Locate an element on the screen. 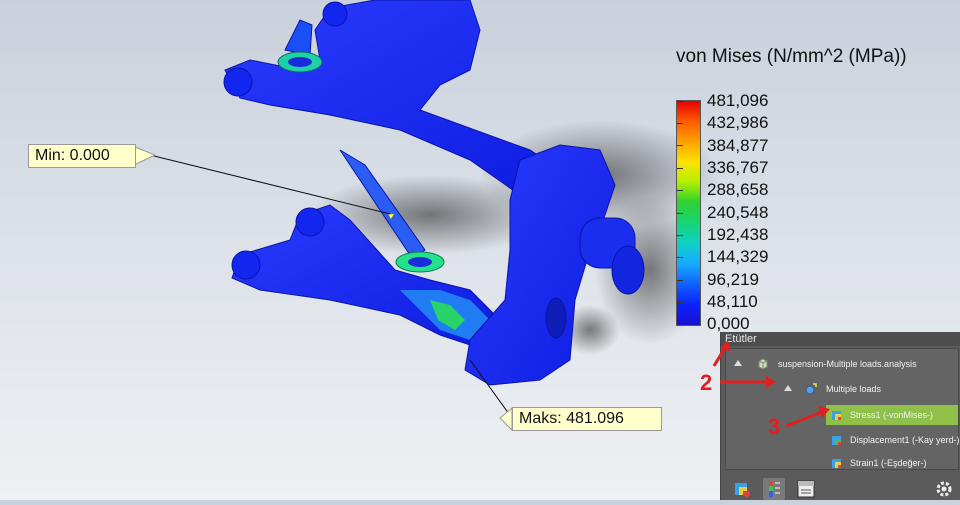 The height and width of the screenshot is (505, 960). annotation-overlay is located at coordinates (771, 384).